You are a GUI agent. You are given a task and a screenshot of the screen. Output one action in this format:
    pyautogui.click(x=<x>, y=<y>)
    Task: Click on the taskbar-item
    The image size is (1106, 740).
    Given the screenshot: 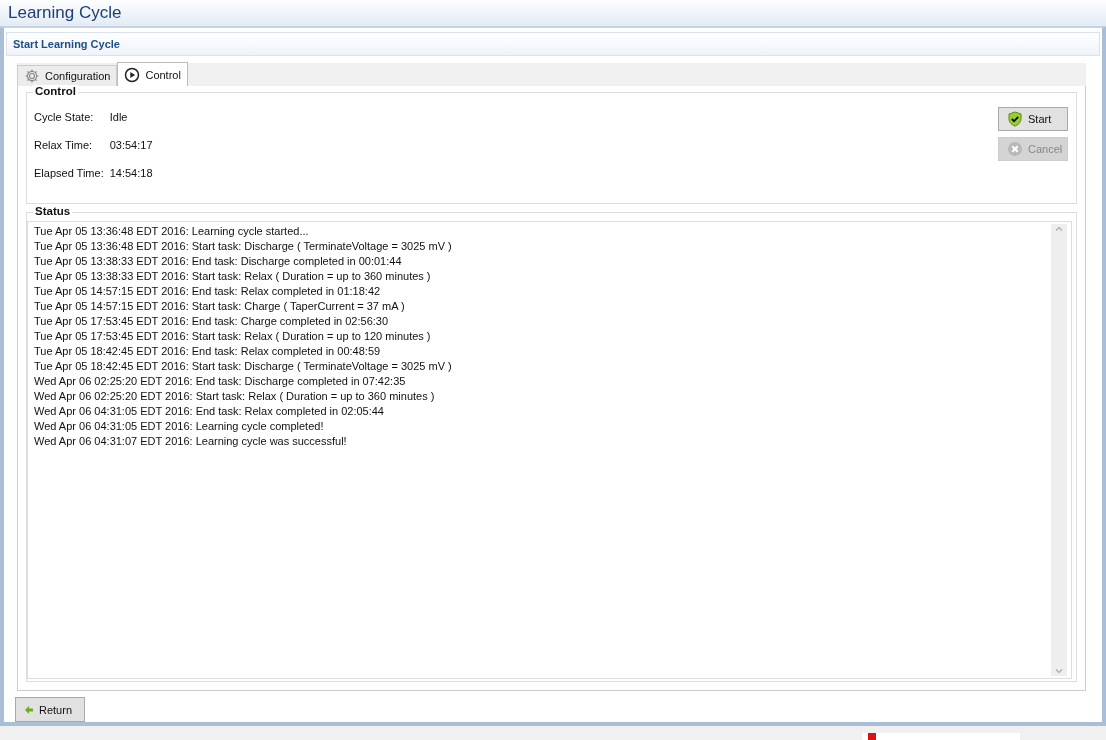 What is the action you would take?
    pyautogui.click(x=941, y=736)
    